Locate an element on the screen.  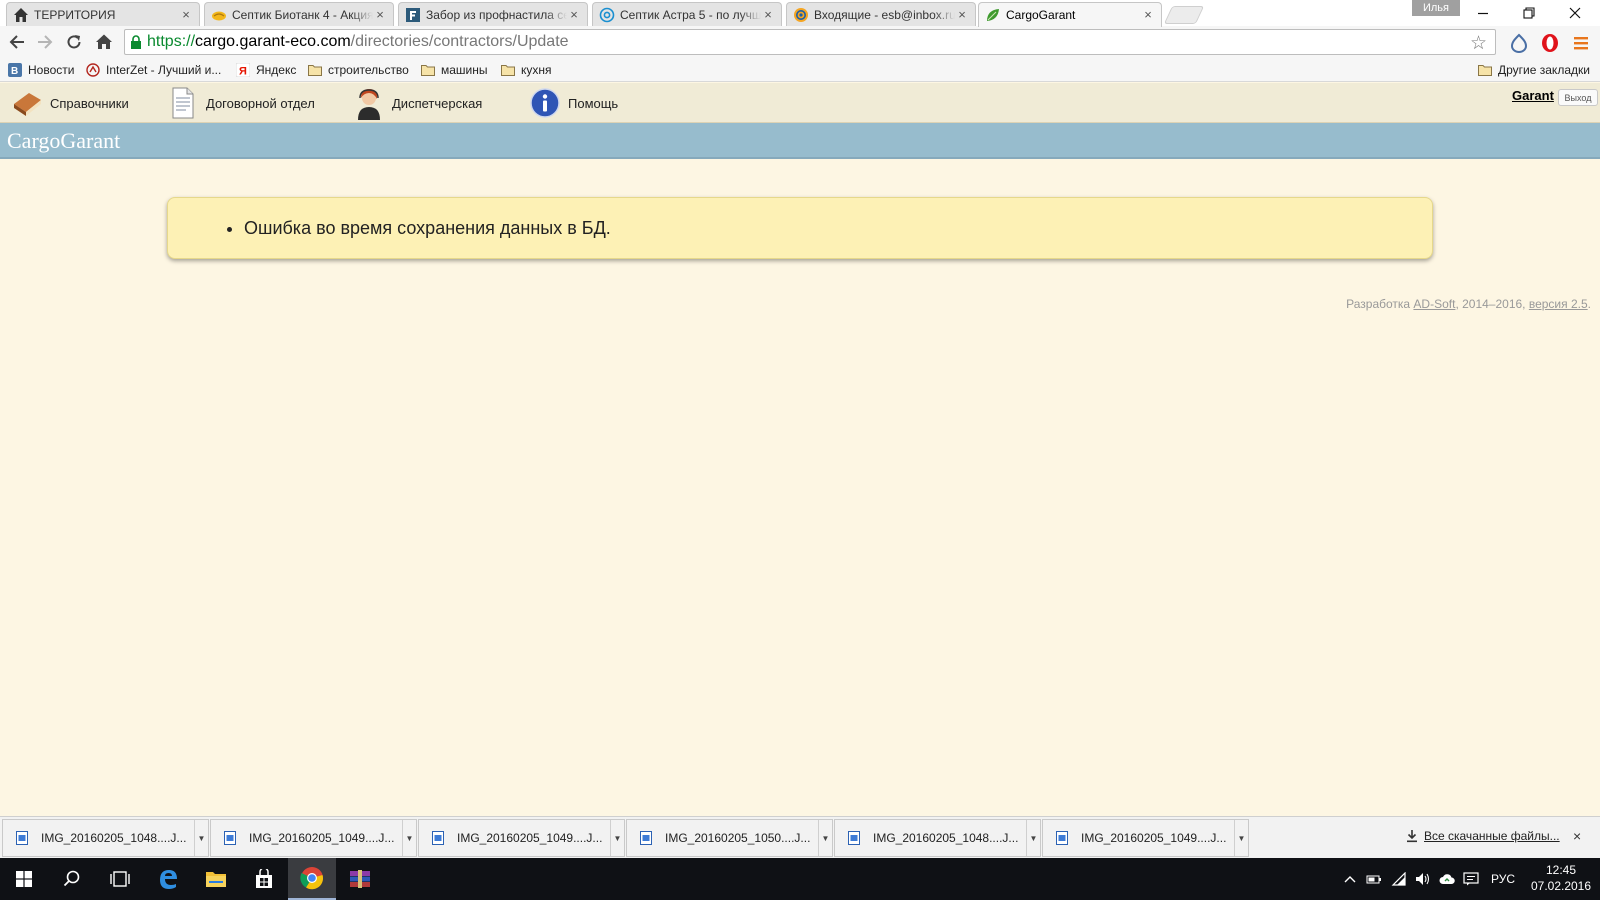
yandex-icon: Я is located at coordinates (243, 70).